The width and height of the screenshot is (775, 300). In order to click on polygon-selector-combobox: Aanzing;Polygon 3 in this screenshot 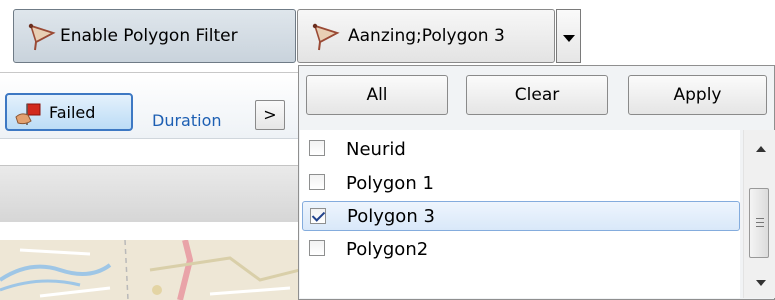, I will do `click(426, 36)`.